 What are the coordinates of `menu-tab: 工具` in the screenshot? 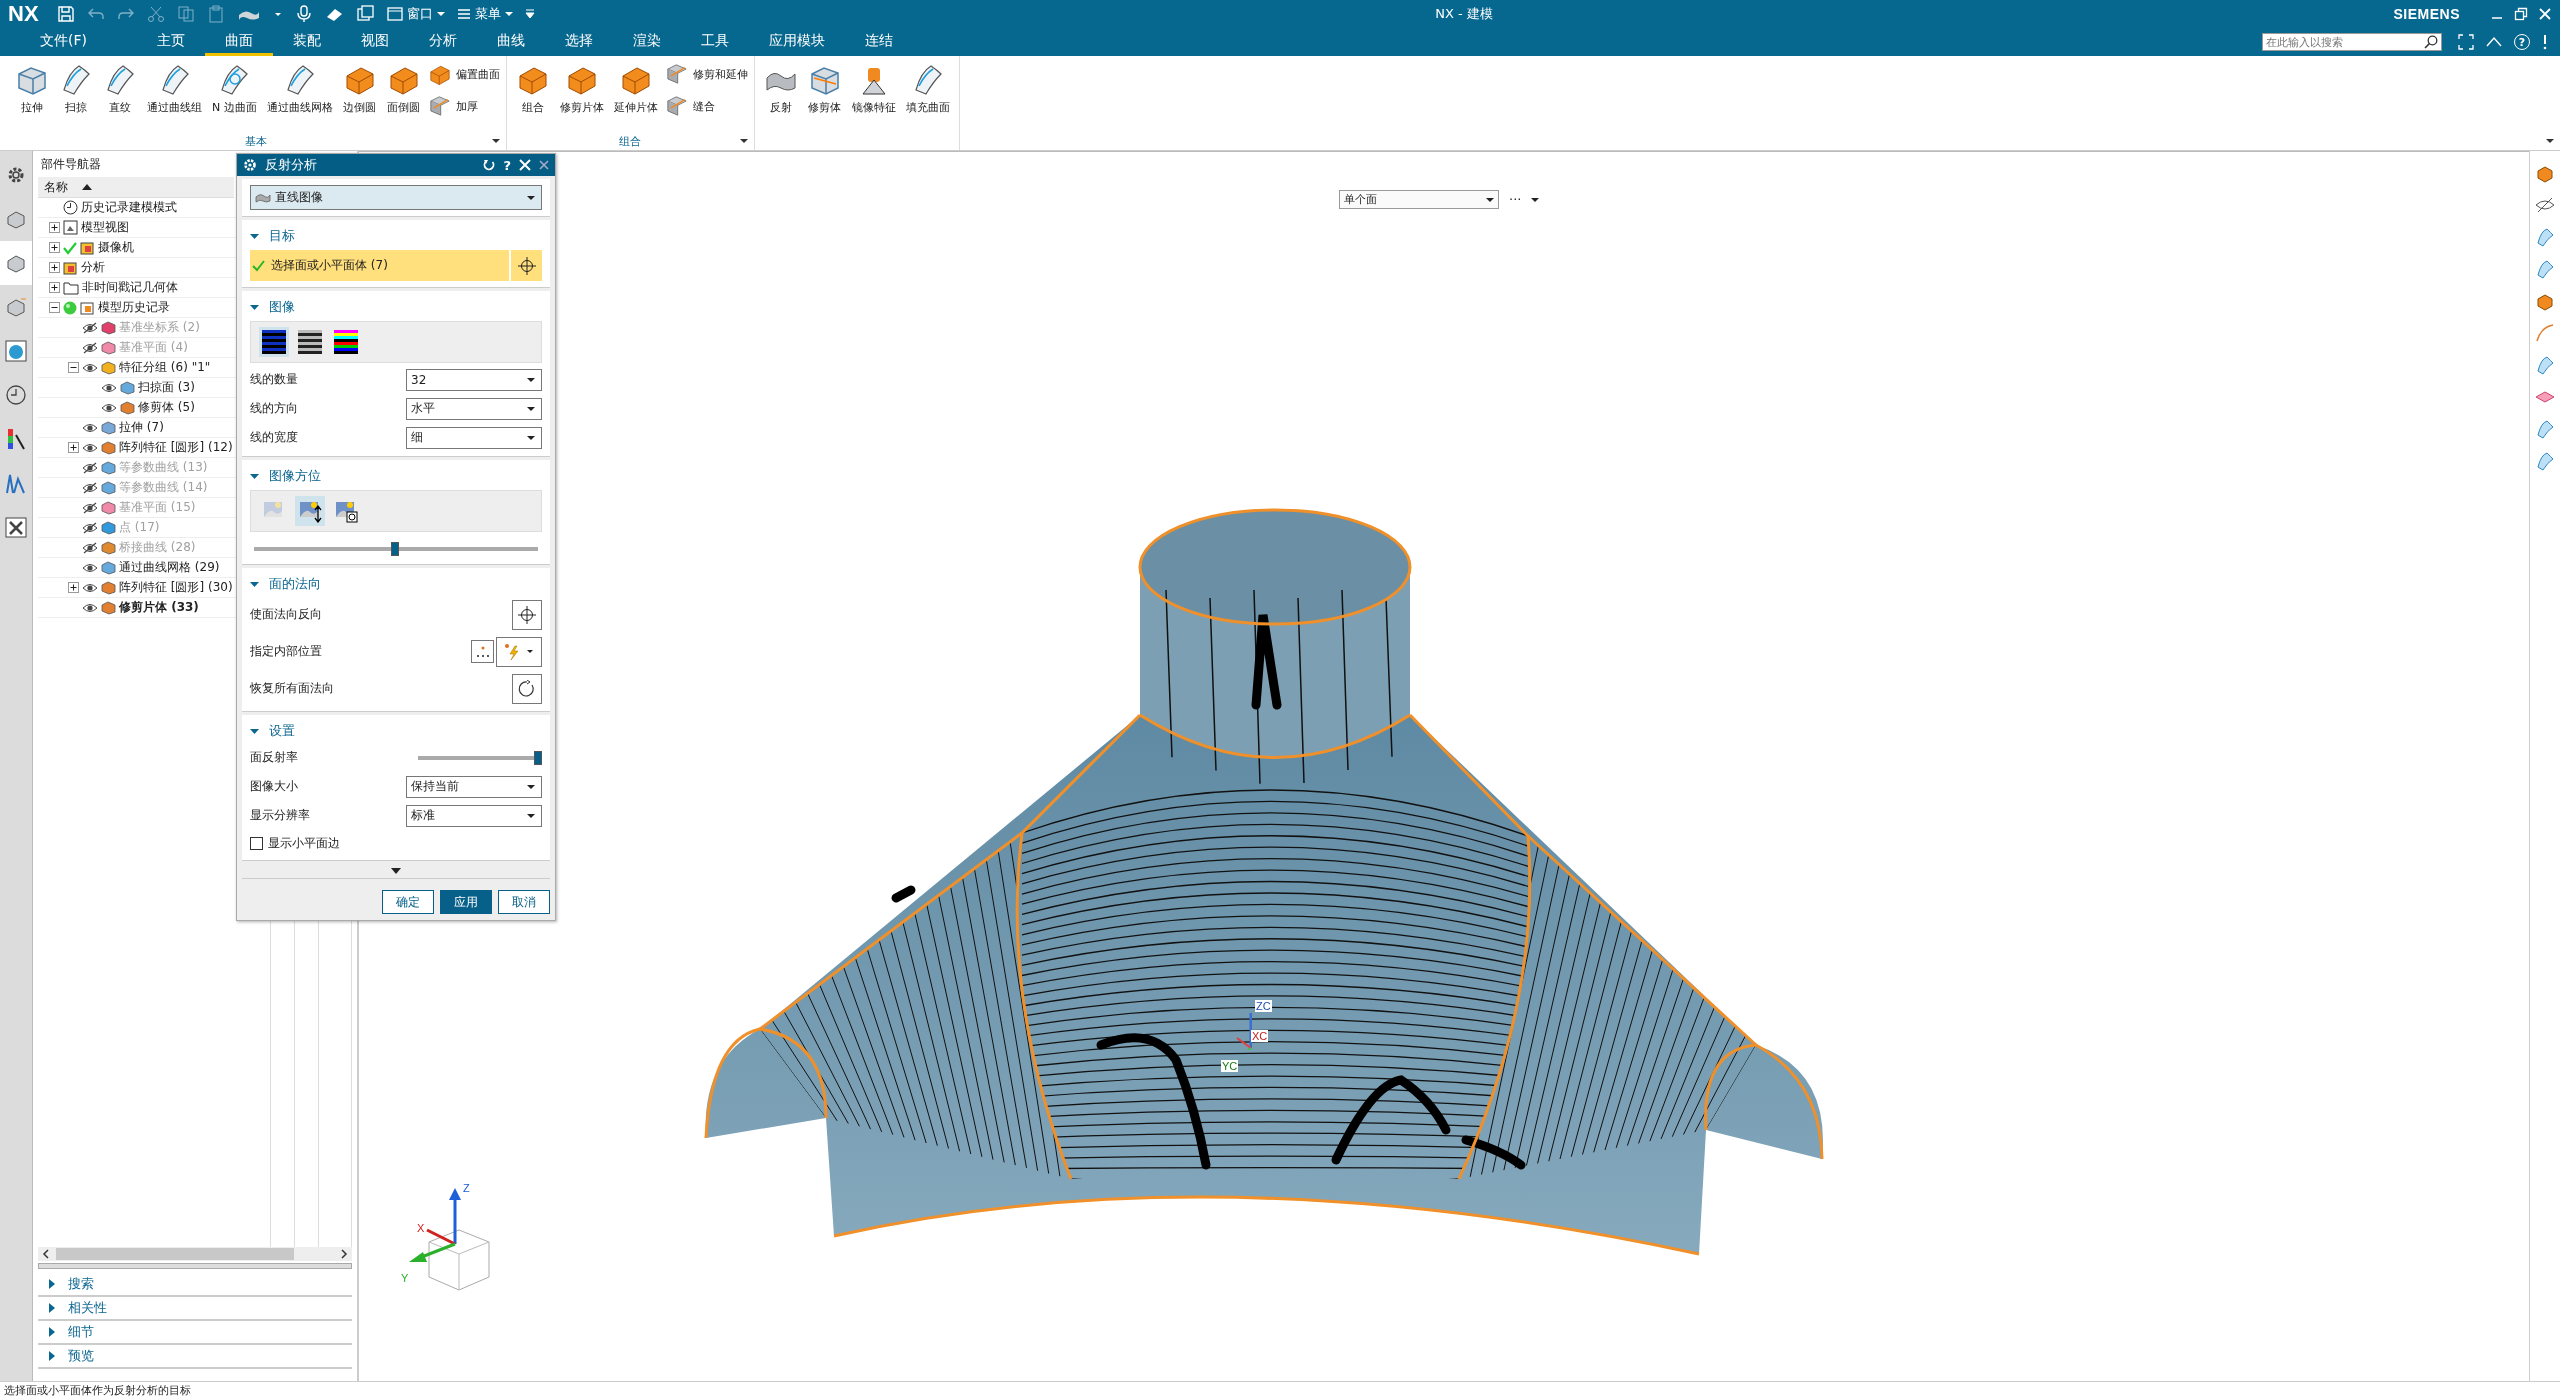 It's located at (715, 42).